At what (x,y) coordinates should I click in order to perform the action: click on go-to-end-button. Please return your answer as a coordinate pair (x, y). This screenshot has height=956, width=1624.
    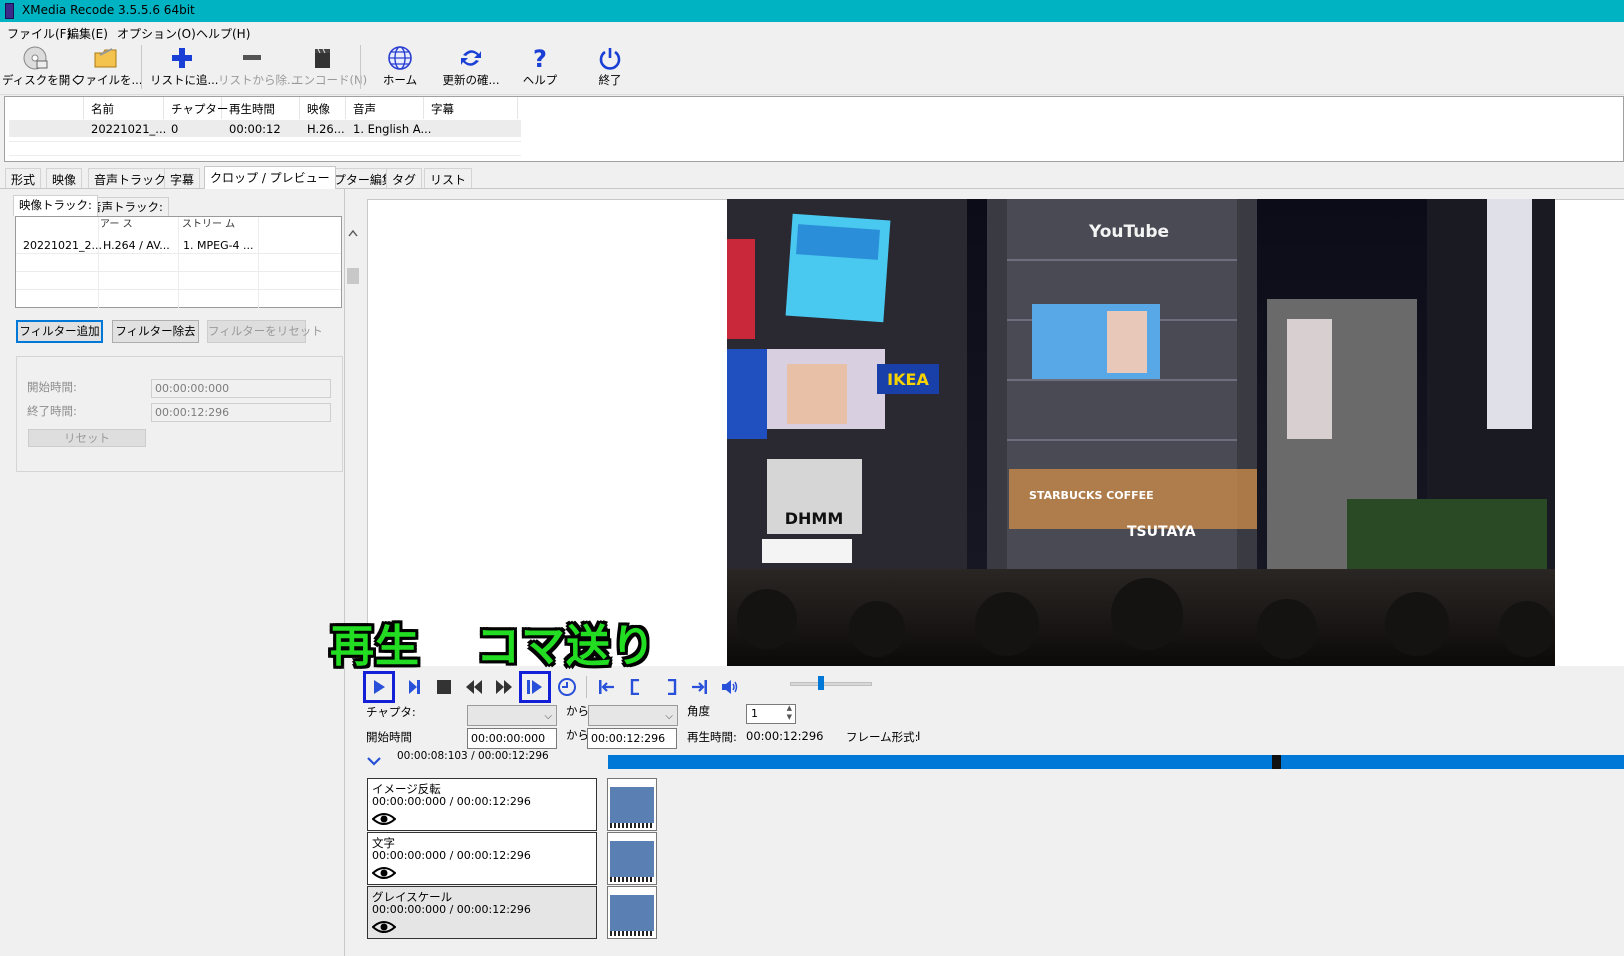
    Looking at the image, I should click on (699, 687).